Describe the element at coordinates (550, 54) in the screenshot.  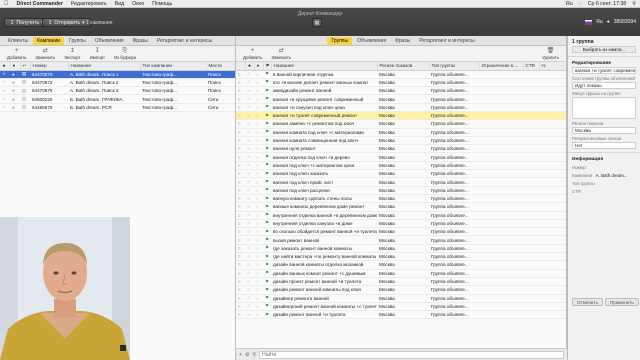
I see `delete-button: 🗑 Удалить` at that location.